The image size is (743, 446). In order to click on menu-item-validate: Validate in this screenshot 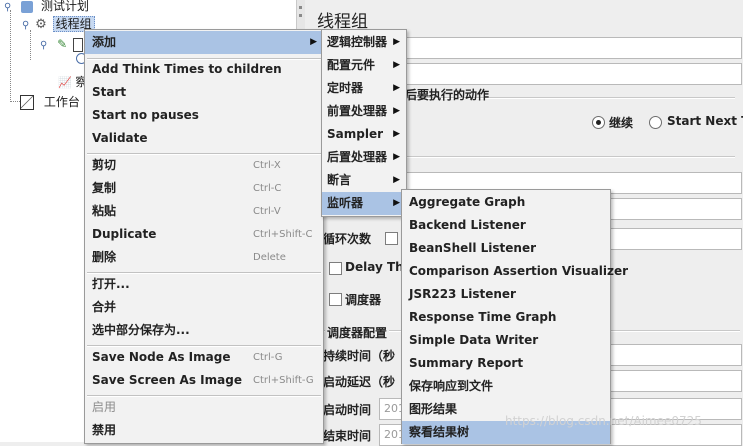, I will do `click(204, 138)`.